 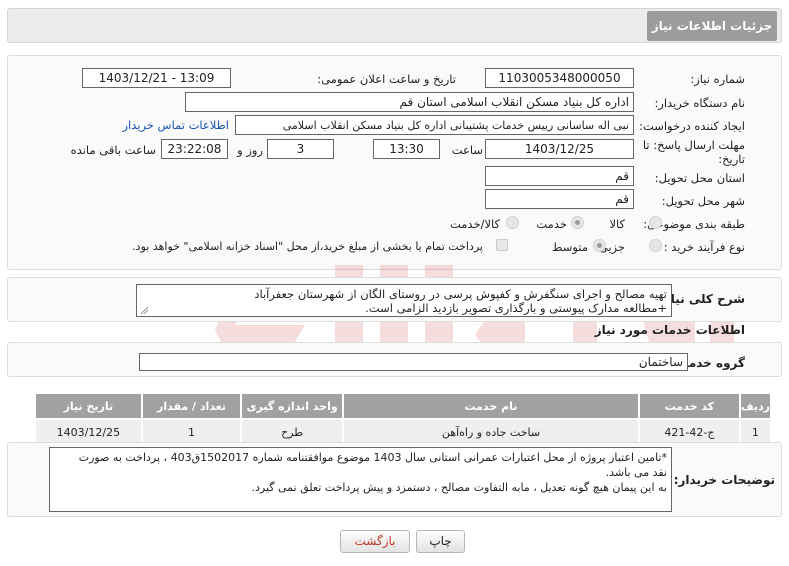 I want to click on col-code-header: کد خدمت, so click(x=689, y=406).